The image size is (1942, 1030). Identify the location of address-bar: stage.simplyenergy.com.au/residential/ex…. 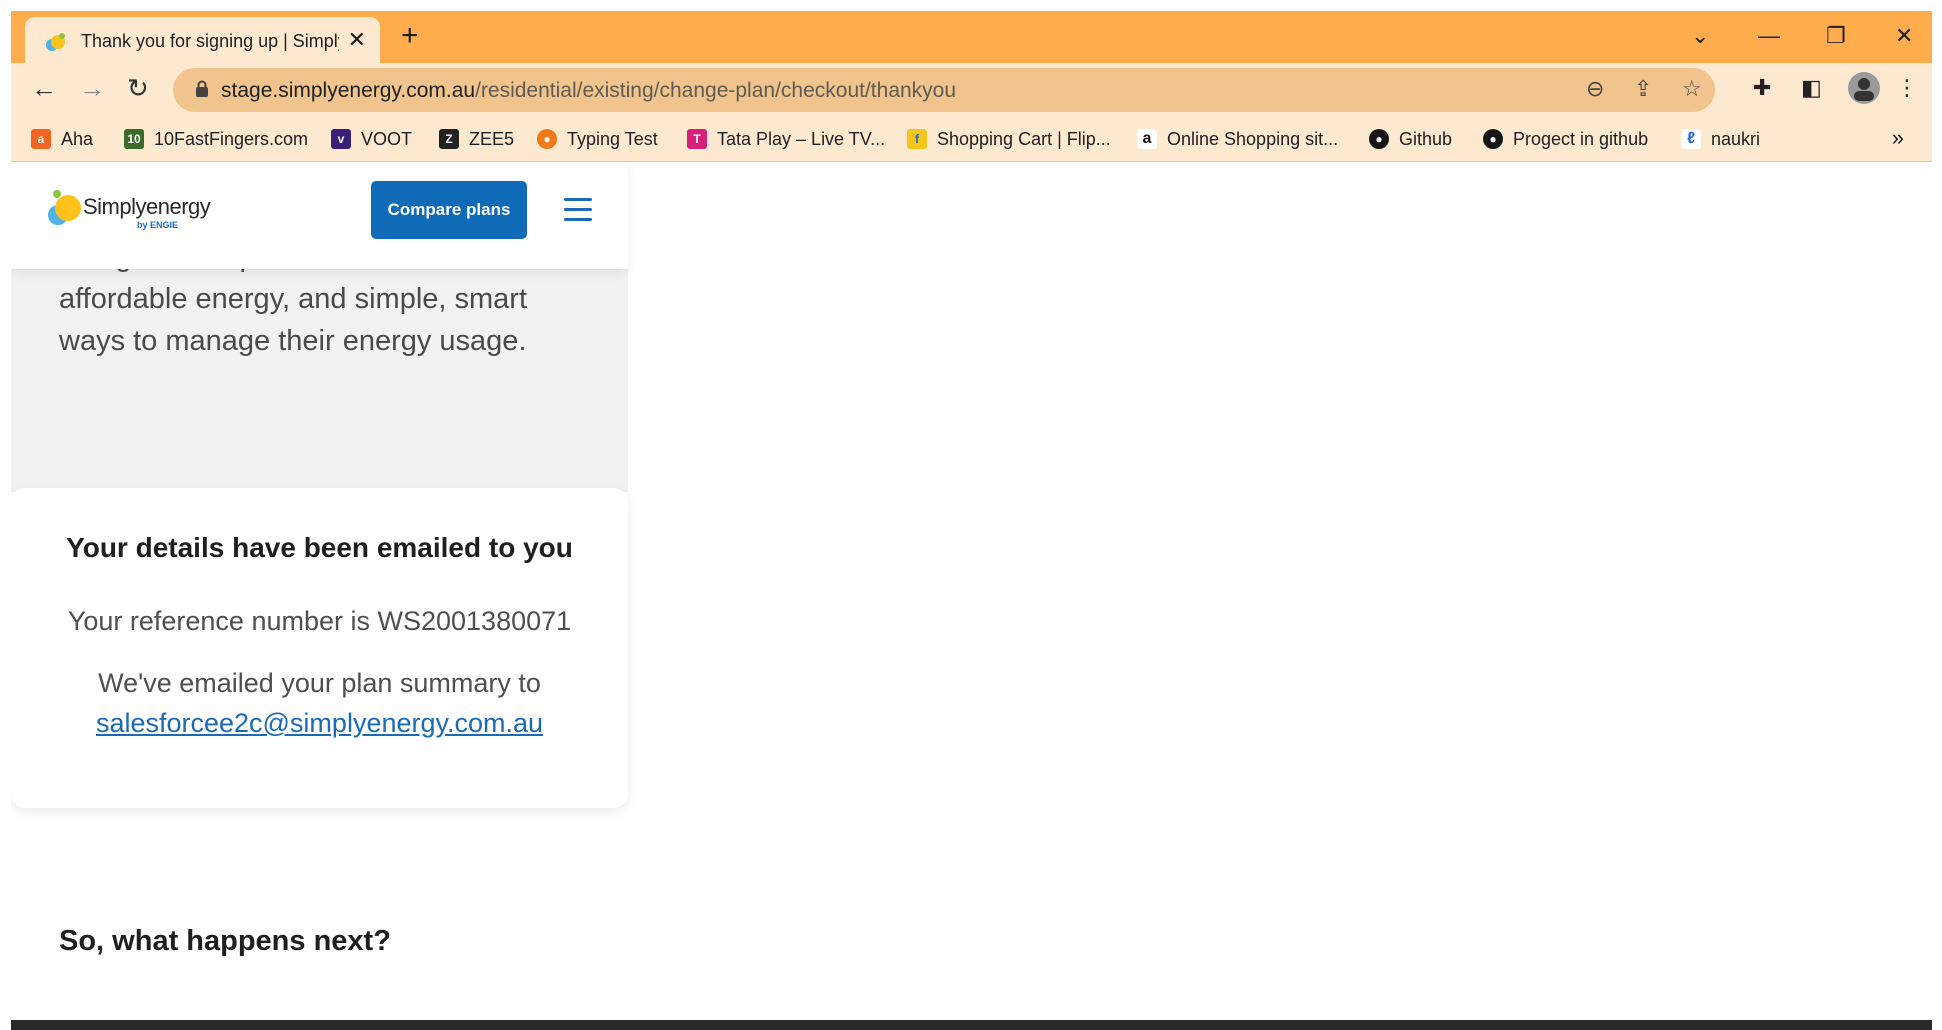
(944, 90).